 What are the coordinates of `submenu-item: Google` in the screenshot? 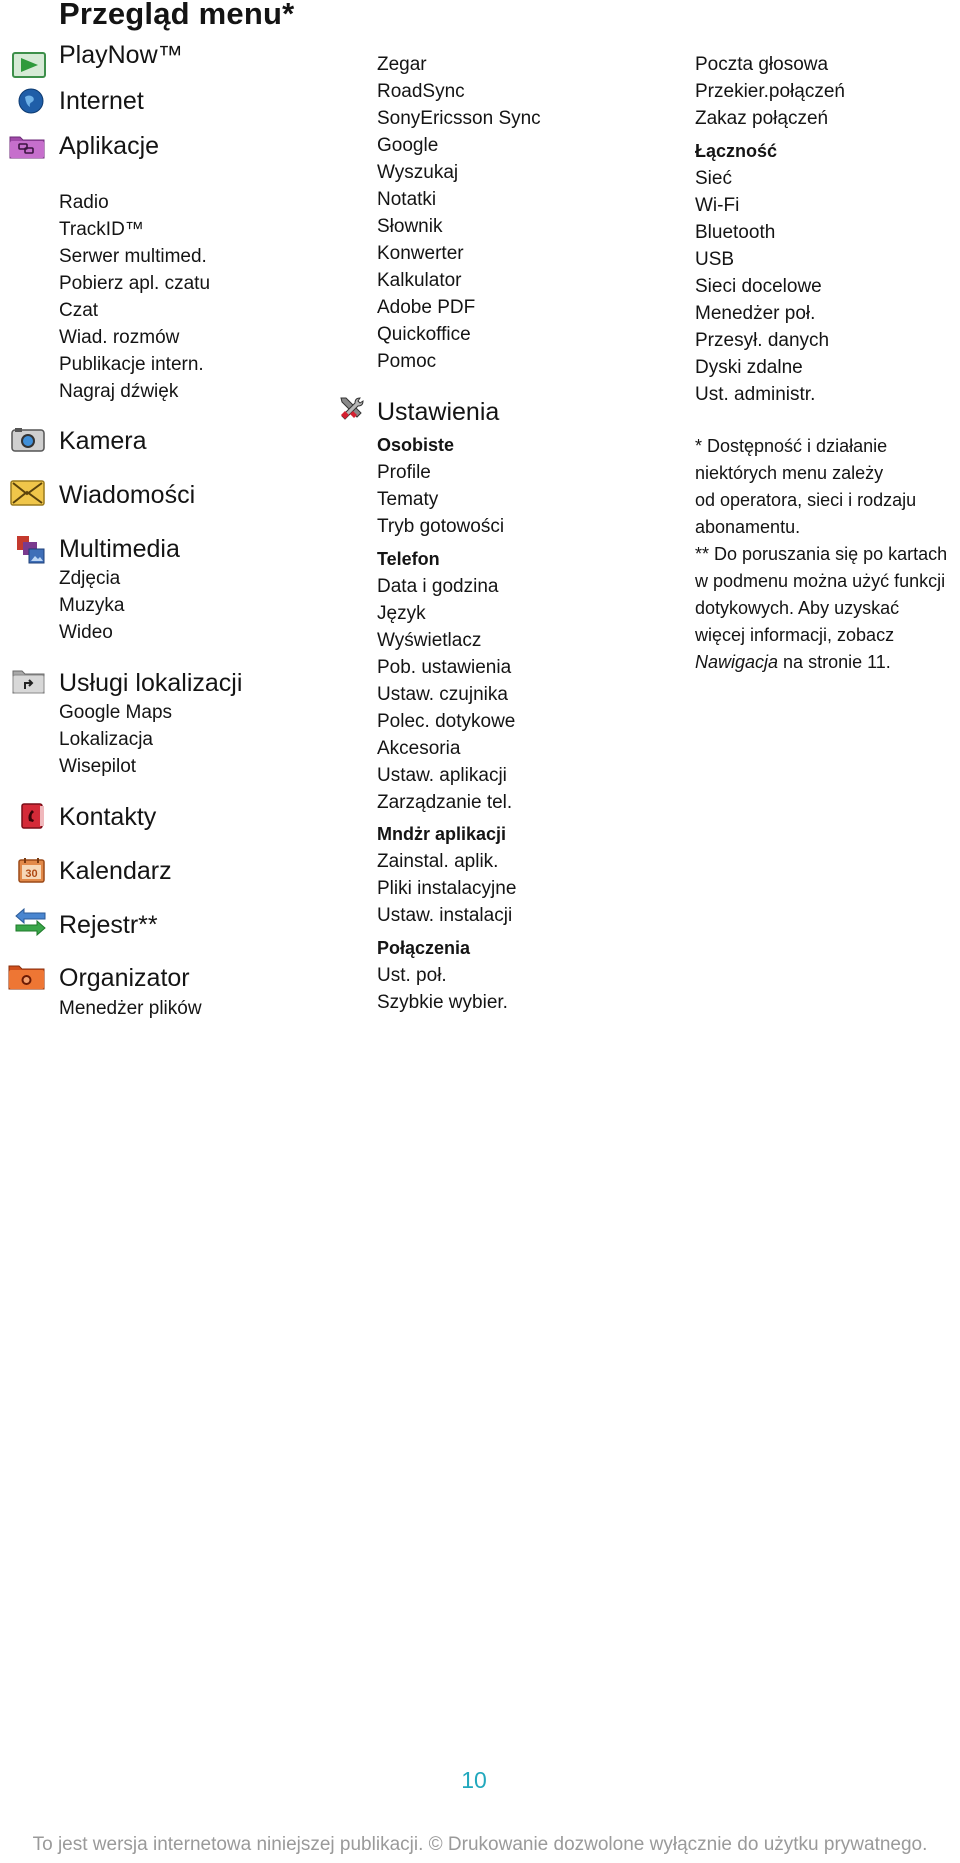 It's located at (407, 145).